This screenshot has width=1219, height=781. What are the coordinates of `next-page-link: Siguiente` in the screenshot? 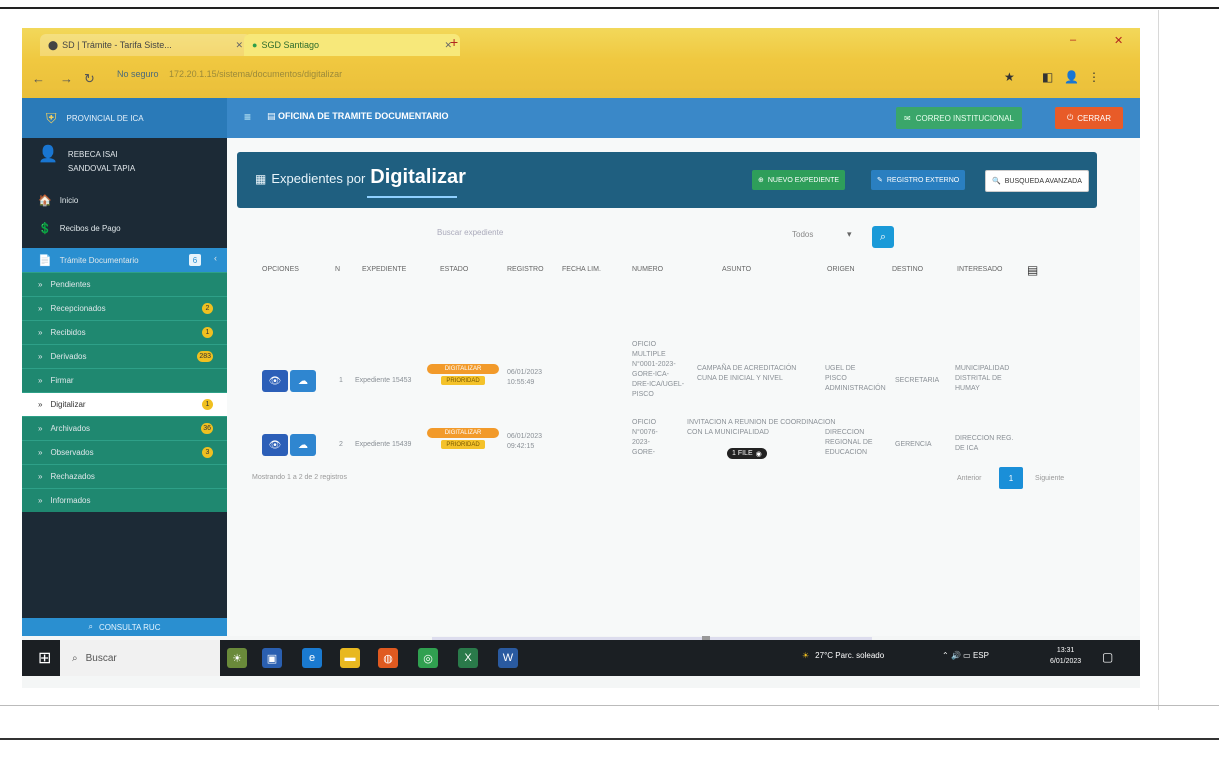 It's located at (1049, 478).